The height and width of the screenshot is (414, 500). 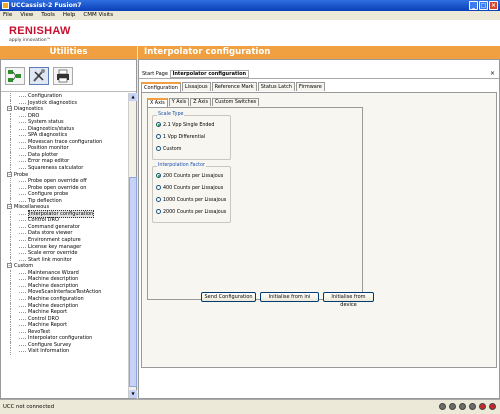 I want to click on tab-configuration: Configuration, so click(x=161, y=87).